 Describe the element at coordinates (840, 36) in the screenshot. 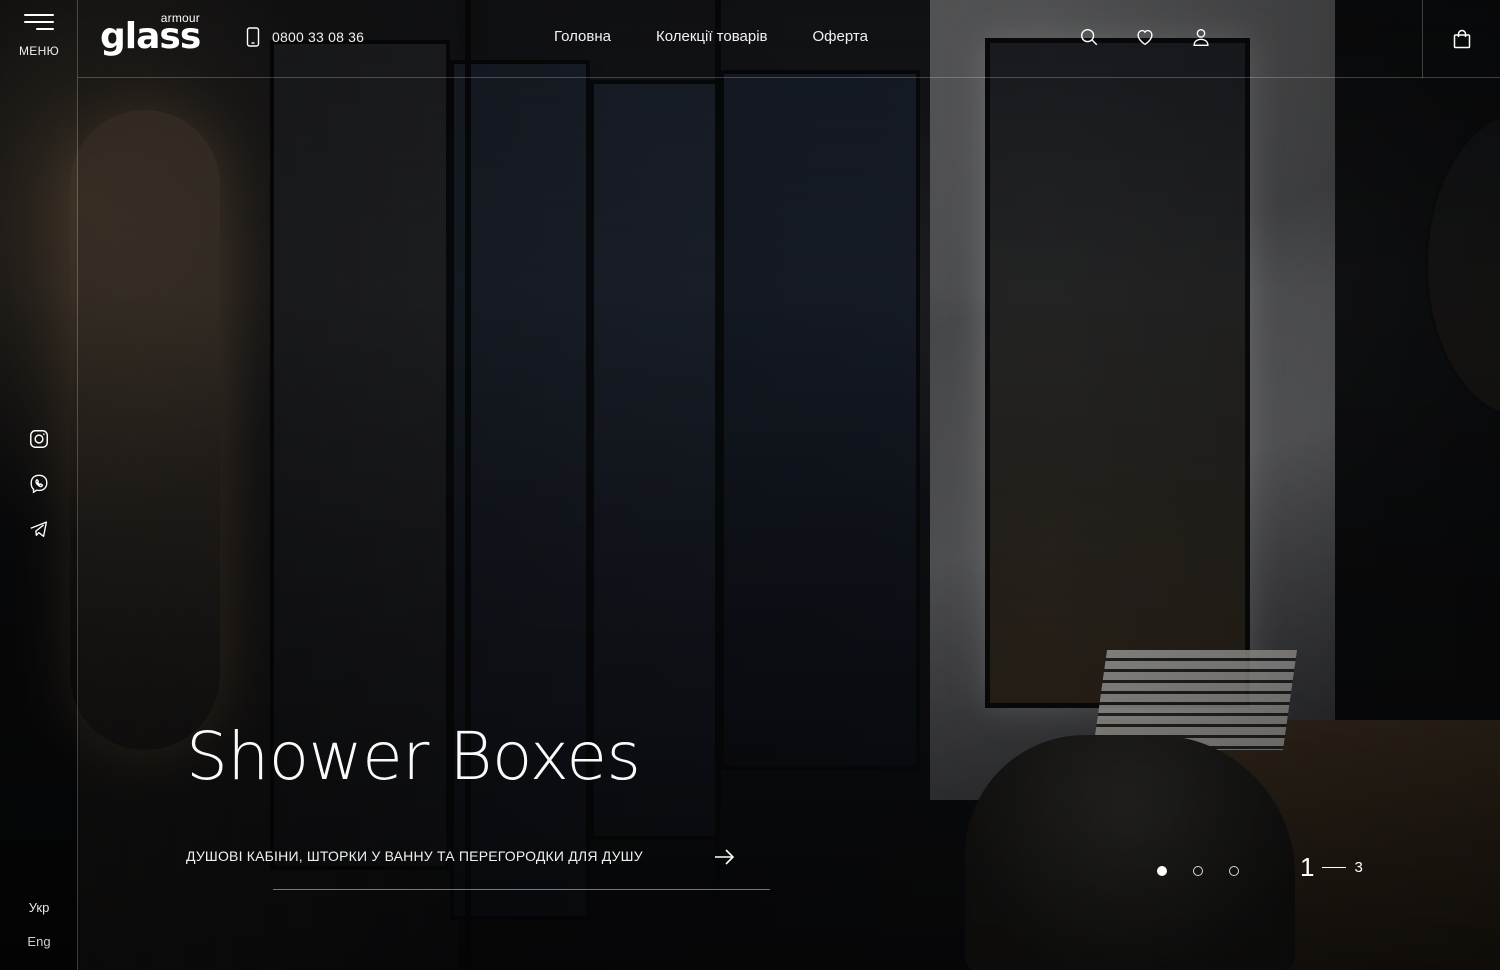

I see `nav-offer: Оферта` at that location.